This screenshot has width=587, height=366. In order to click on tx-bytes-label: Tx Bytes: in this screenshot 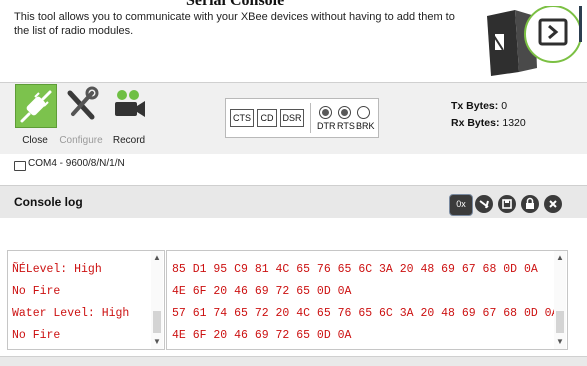, I will do `click(475, 106)`.